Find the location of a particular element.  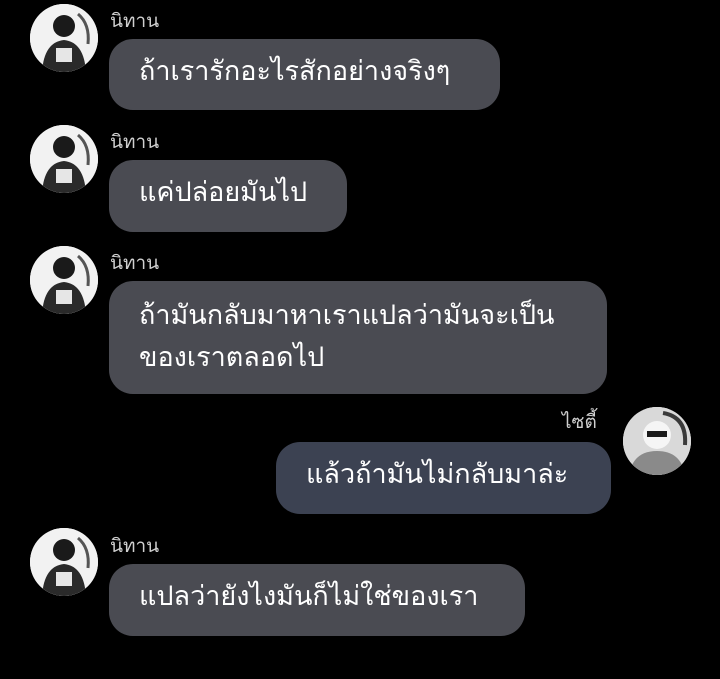

message-text: แล้วถ้ามันไม่กลับมาล่ะ is located at coordinates (437, 474).